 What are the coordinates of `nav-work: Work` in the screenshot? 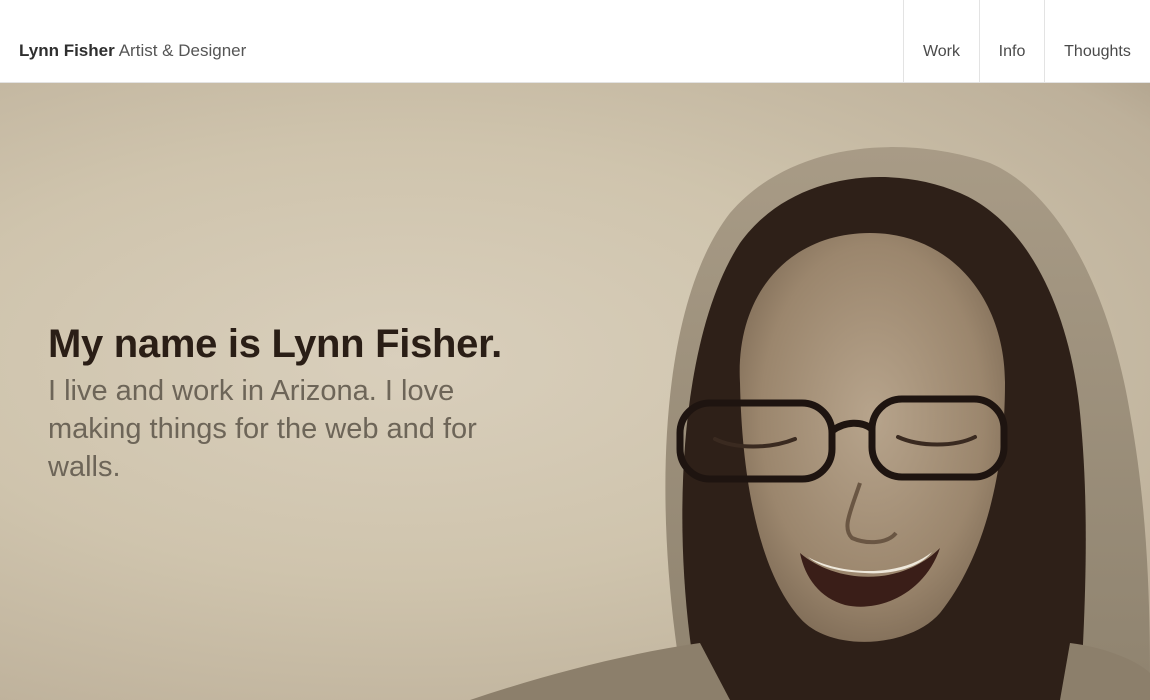 It's located at (941, 41).